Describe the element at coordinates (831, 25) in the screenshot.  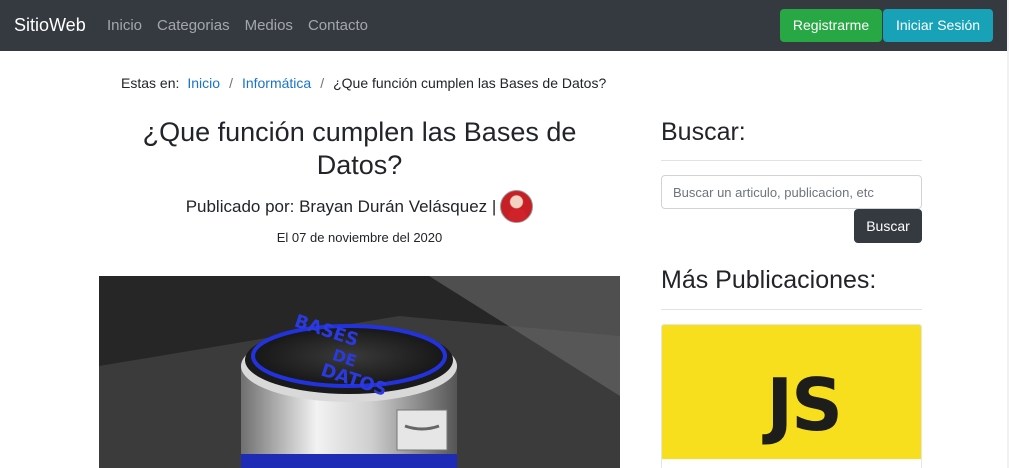
I see `register-button: Registrarme` at that location.